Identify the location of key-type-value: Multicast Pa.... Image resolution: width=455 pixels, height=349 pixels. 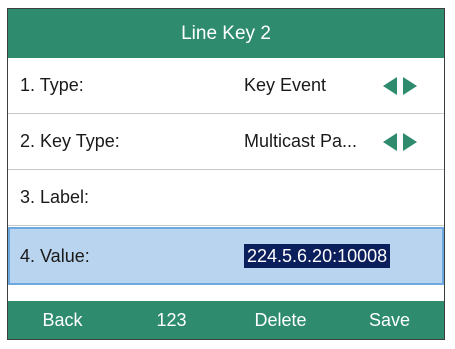
(301, 141).